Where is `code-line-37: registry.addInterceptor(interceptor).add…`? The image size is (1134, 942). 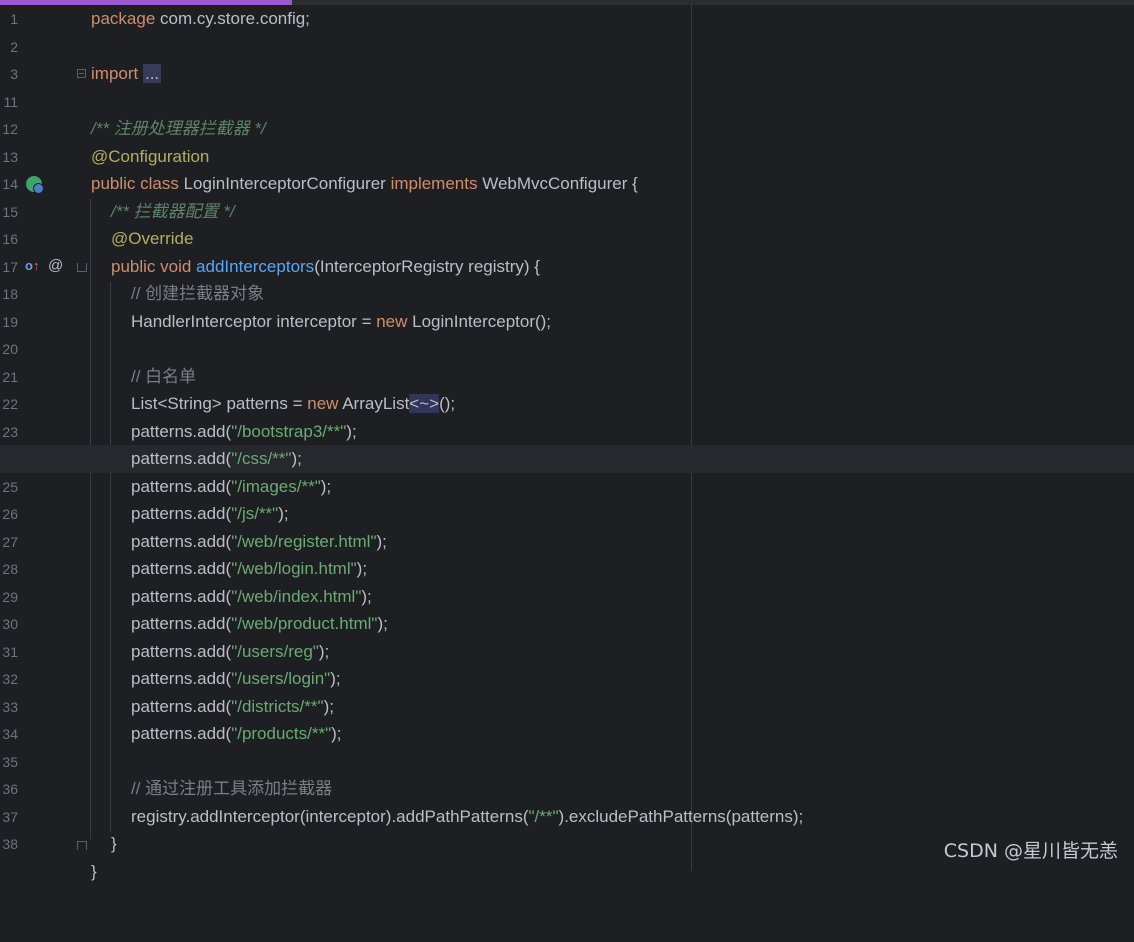 code-line-37: registry.addInterceptor(interceptor).add… is located at coordinates (567, 817).